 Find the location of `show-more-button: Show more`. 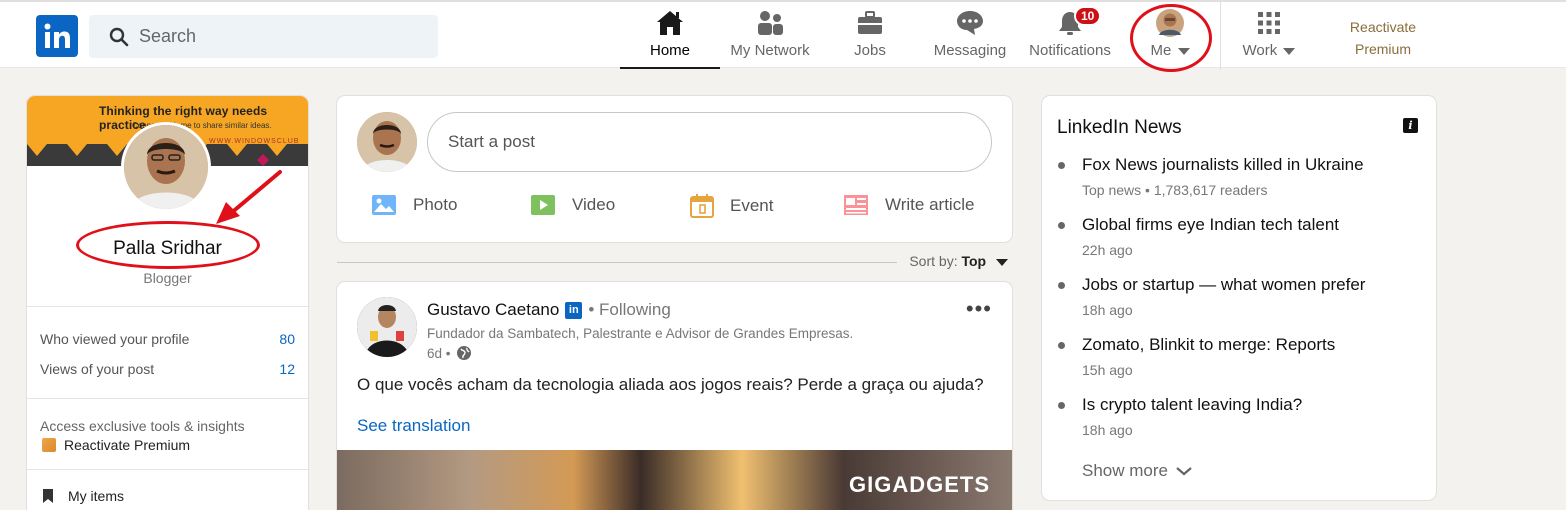

show-more-button: Show more is located at coordinates (1137, 471).